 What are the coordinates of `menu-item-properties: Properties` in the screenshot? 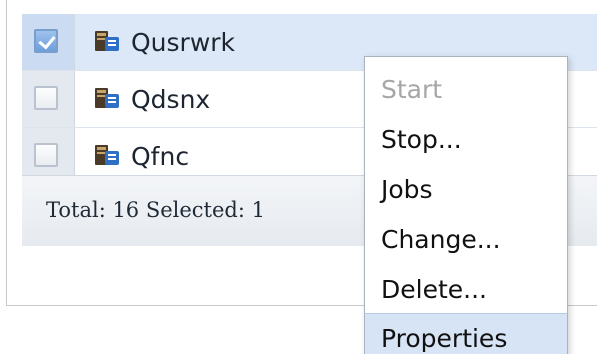 It's located at (466, 333).